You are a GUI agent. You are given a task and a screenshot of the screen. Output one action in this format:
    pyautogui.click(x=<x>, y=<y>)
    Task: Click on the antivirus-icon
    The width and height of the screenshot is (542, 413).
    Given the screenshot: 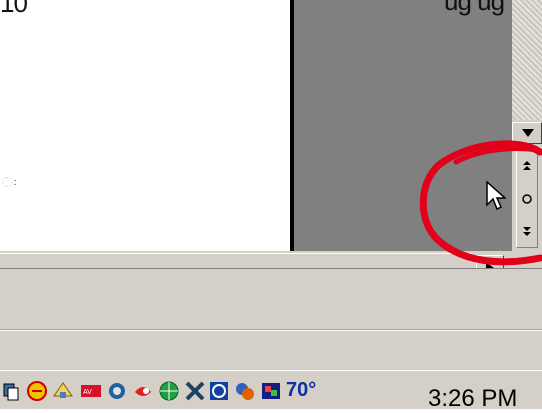 What is the action you would take?
    pyautogui.click(x=37, y=391)
    